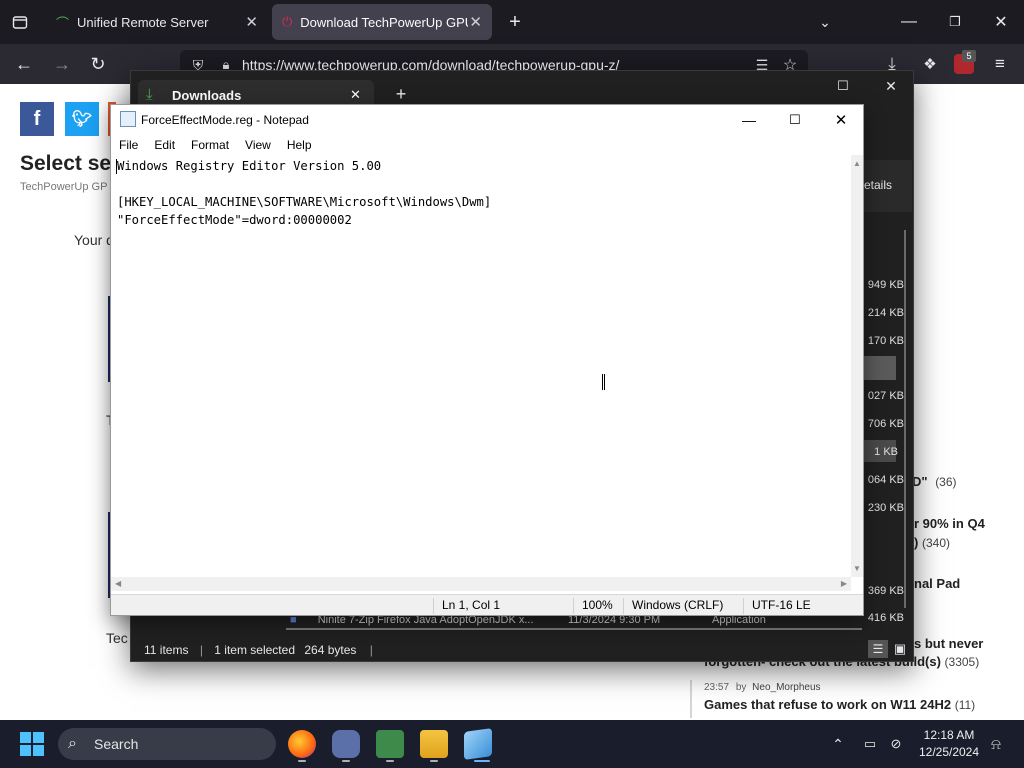 The image size is (1024, 768). Describe the element at coordinates (20, 22) in the screenshot. I see `tab-overview-icon` at that location.